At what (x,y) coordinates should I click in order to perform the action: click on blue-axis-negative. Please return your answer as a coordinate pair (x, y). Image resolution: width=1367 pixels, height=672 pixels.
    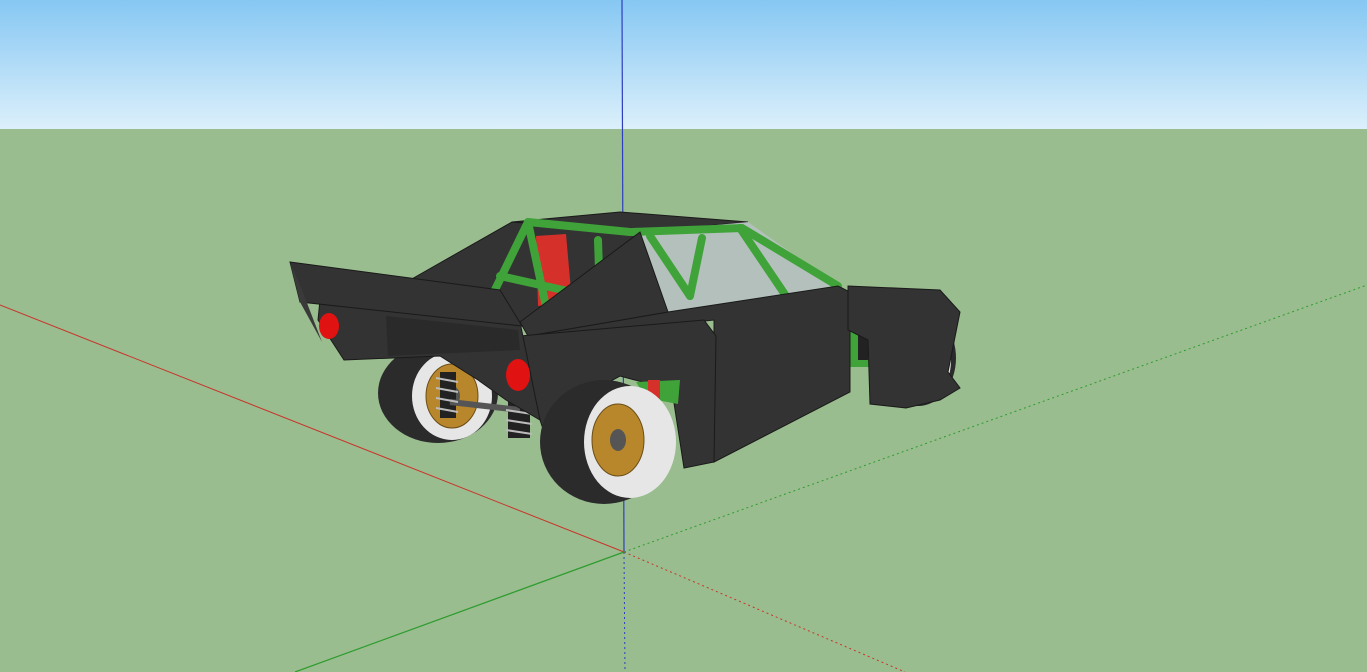
    Looking at the image, I should click on (624, 611).